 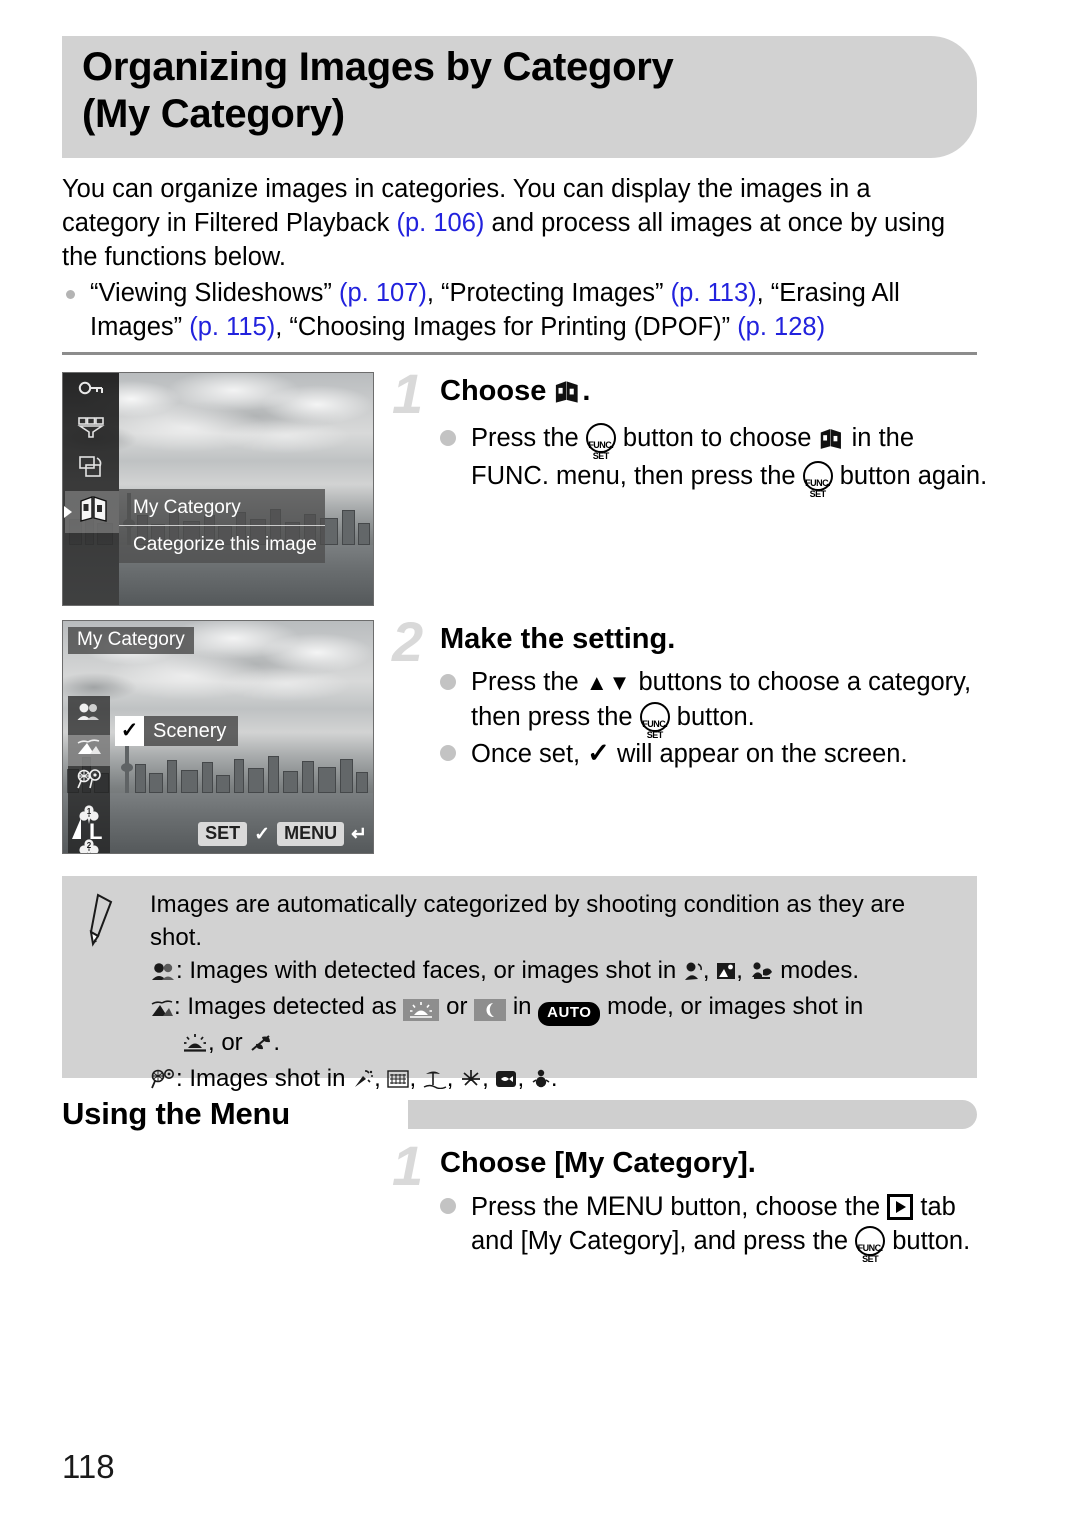 I want to click on foliage-mode-icon, so click(x=261, y=1045).